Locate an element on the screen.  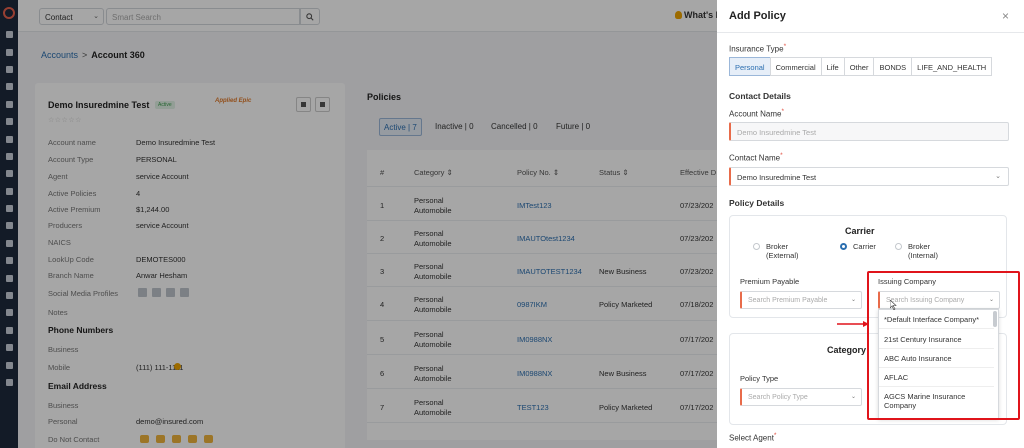
premium-payable-label: Premium Payable is located at coordinates (770, 281).